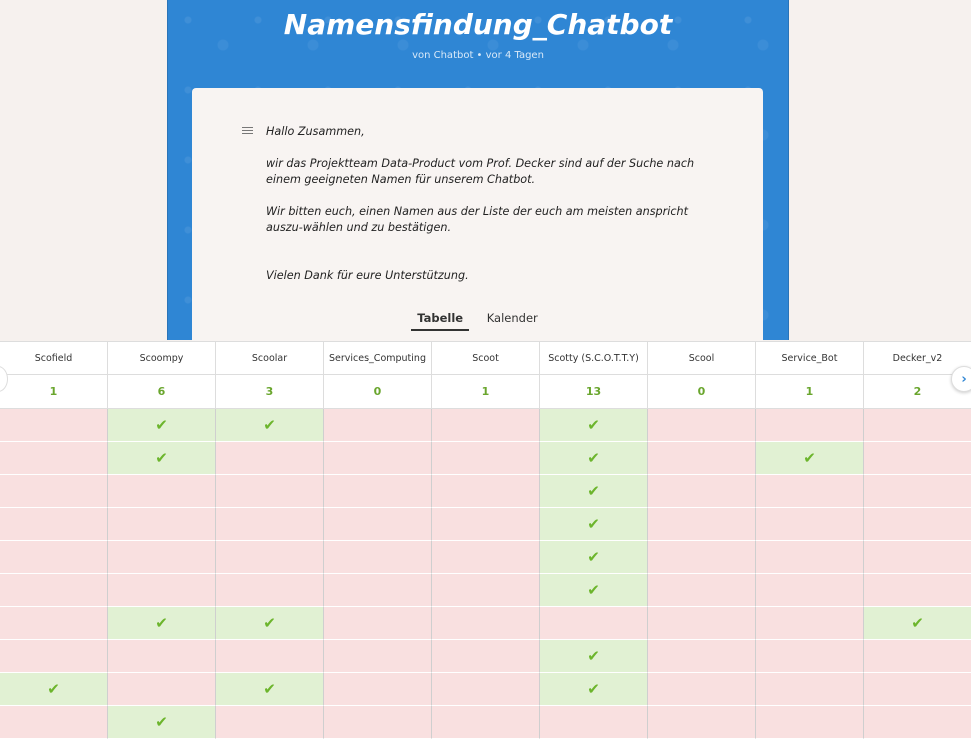 The width and height of the screenshot is (971, 740). What do you see at coordinates (270, 358) in the screenshot?
I see `option-header: Scoolar` at bounding box center [270, 358].